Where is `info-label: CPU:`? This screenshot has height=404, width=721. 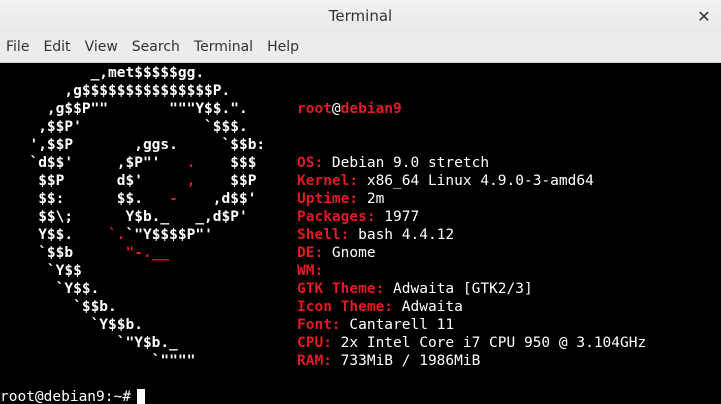
info-label: CPU: is located at coordinates (314, 343).